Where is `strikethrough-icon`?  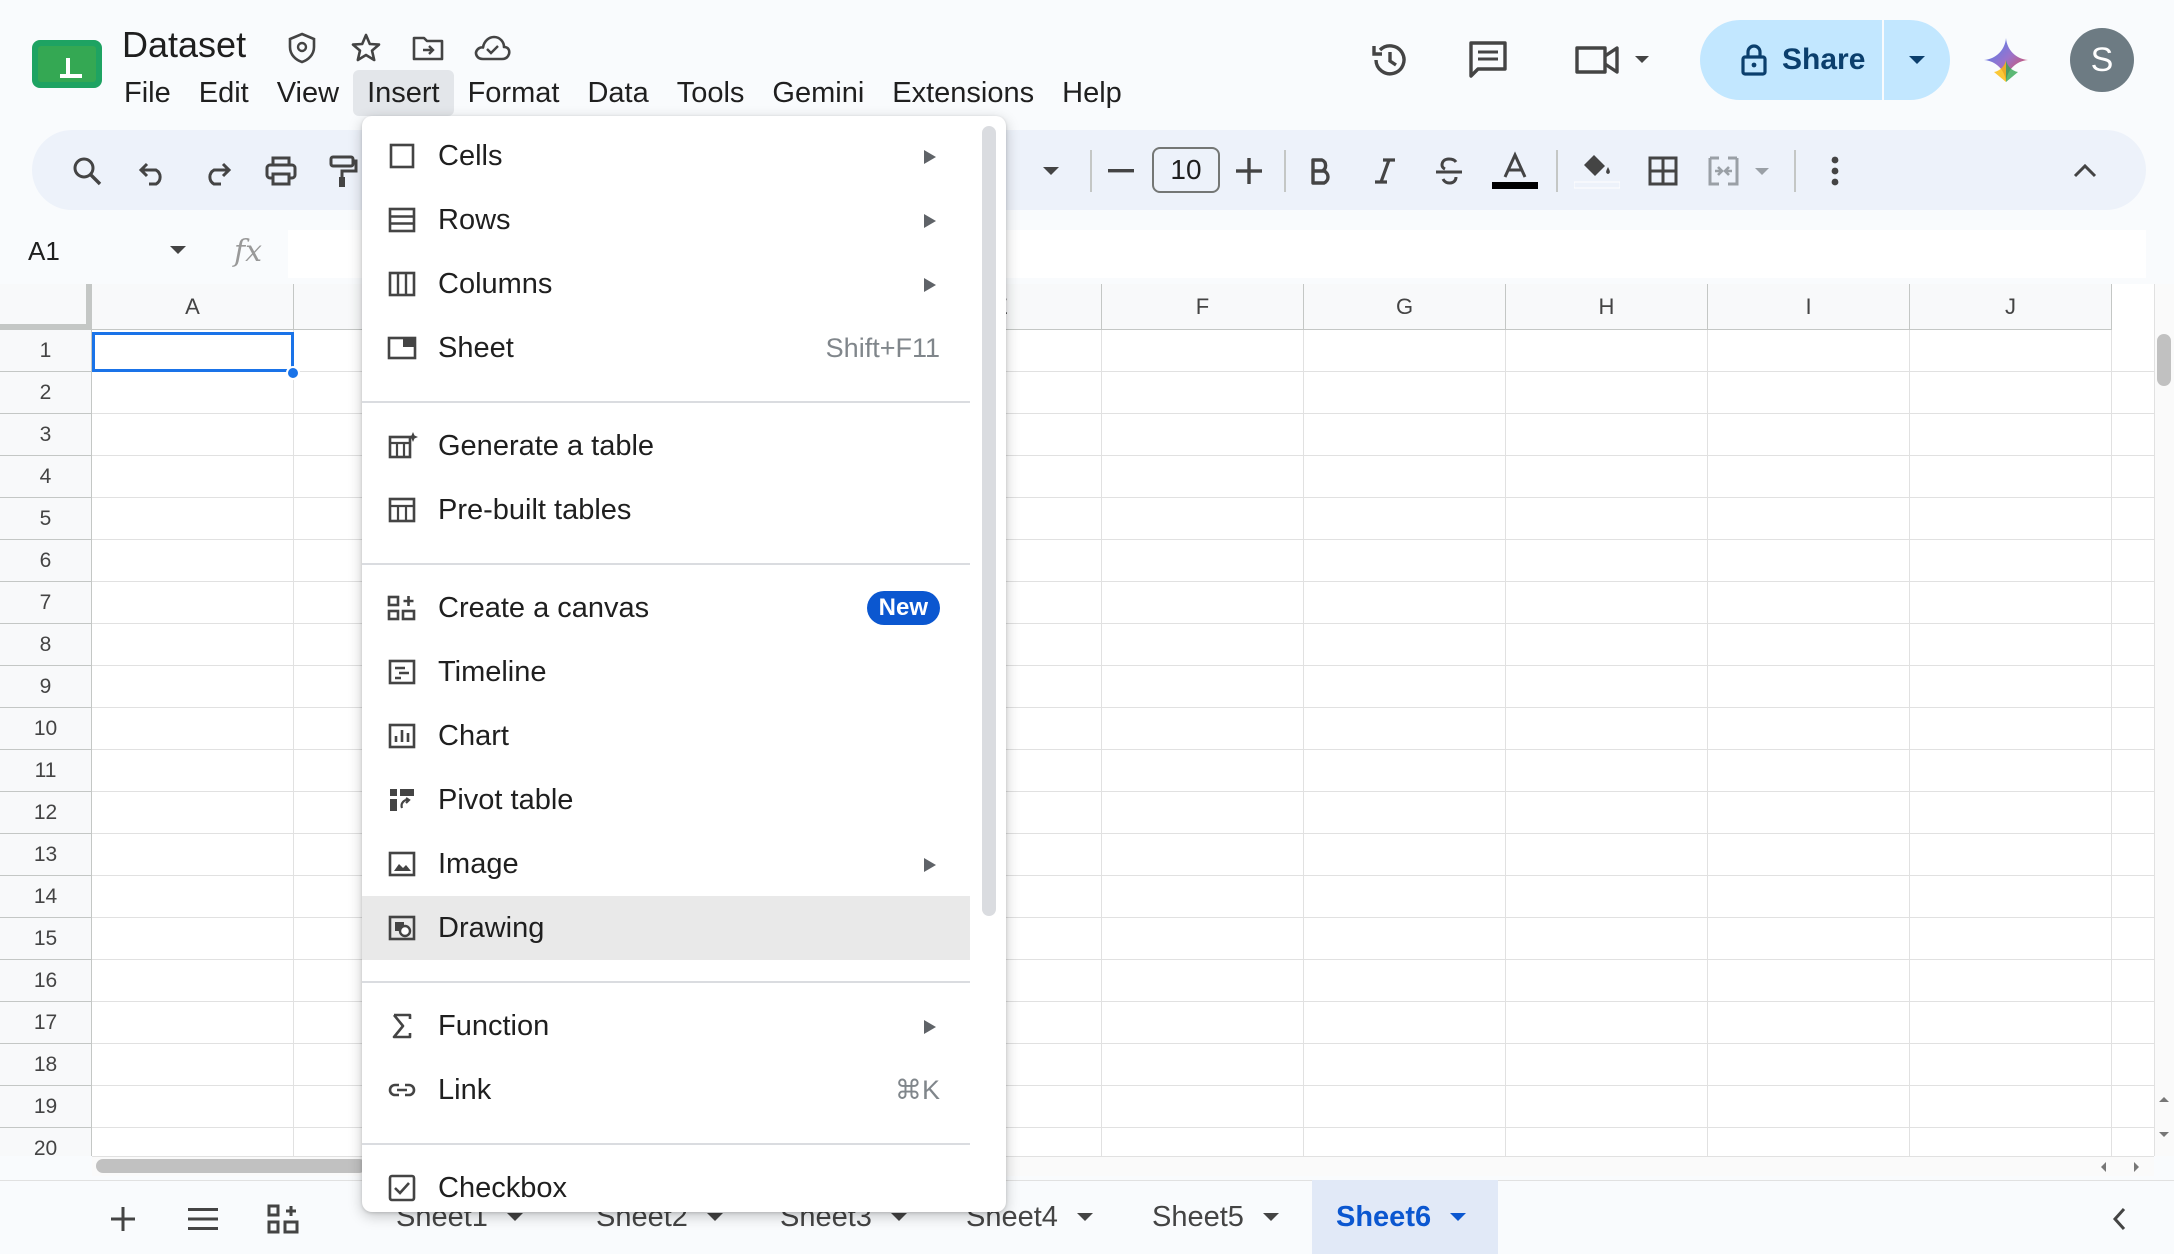
strikethrough-icon is located at coordinates (1449, 171).